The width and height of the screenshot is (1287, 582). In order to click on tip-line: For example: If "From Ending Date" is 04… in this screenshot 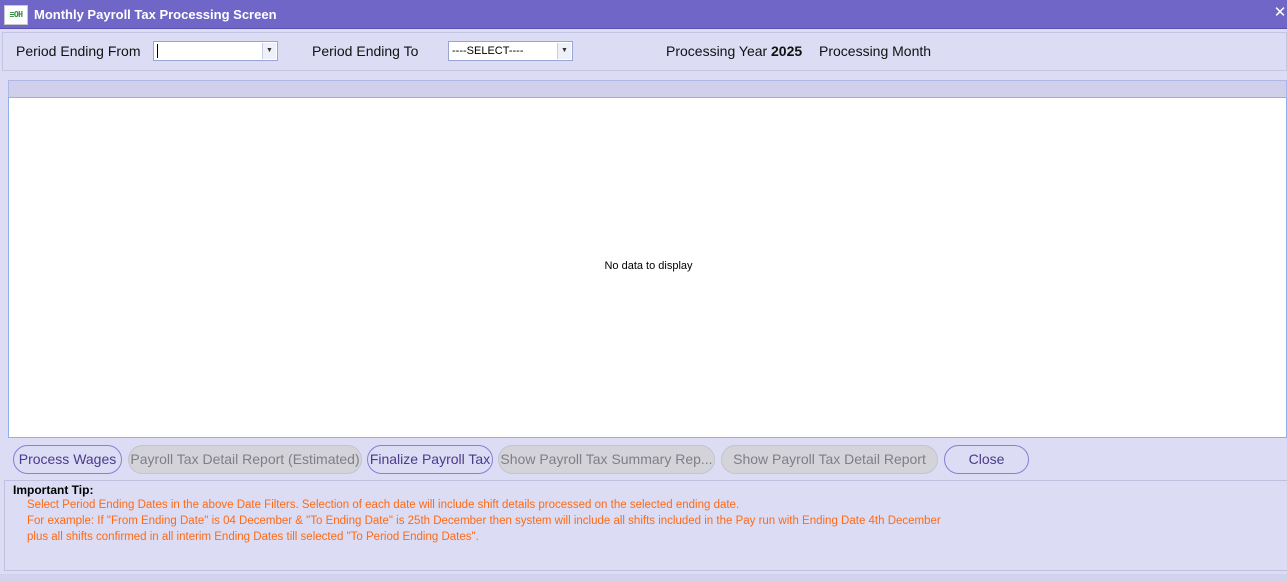, I will do `click(484, 521)`.